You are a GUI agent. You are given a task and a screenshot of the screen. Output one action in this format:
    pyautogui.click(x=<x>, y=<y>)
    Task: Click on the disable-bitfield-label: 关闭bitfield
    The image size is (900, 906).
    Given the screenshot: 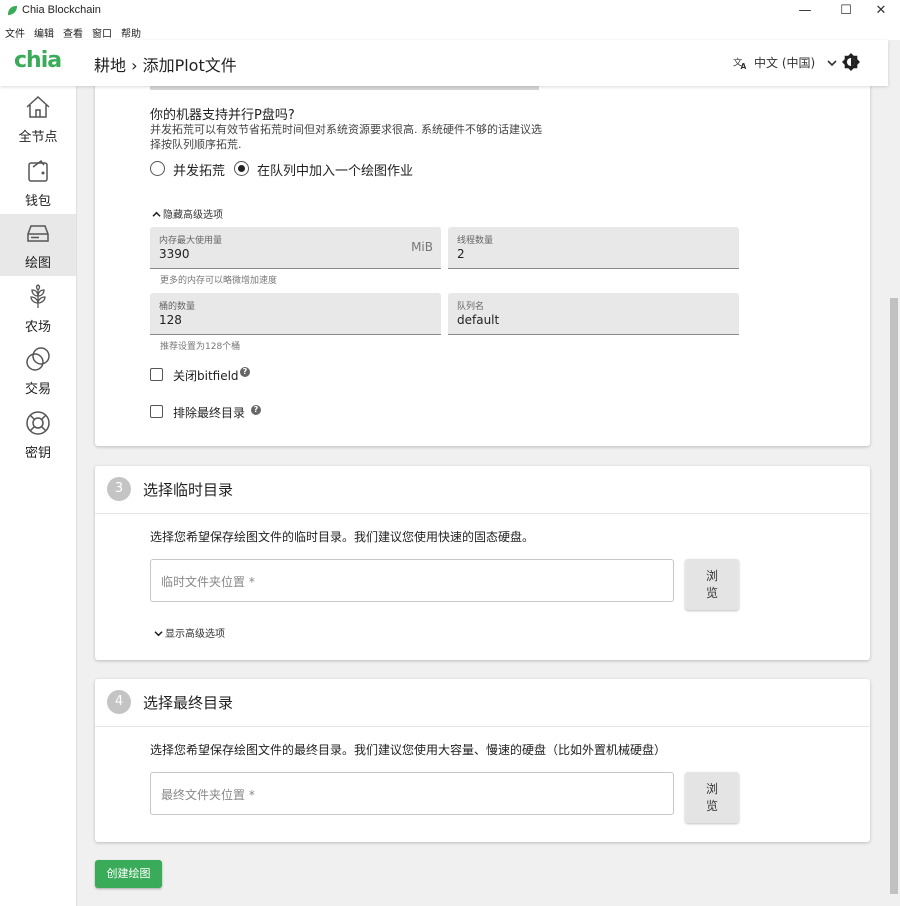 What is the action you would take?
    pyautogui.click(x=206, y=375)
    